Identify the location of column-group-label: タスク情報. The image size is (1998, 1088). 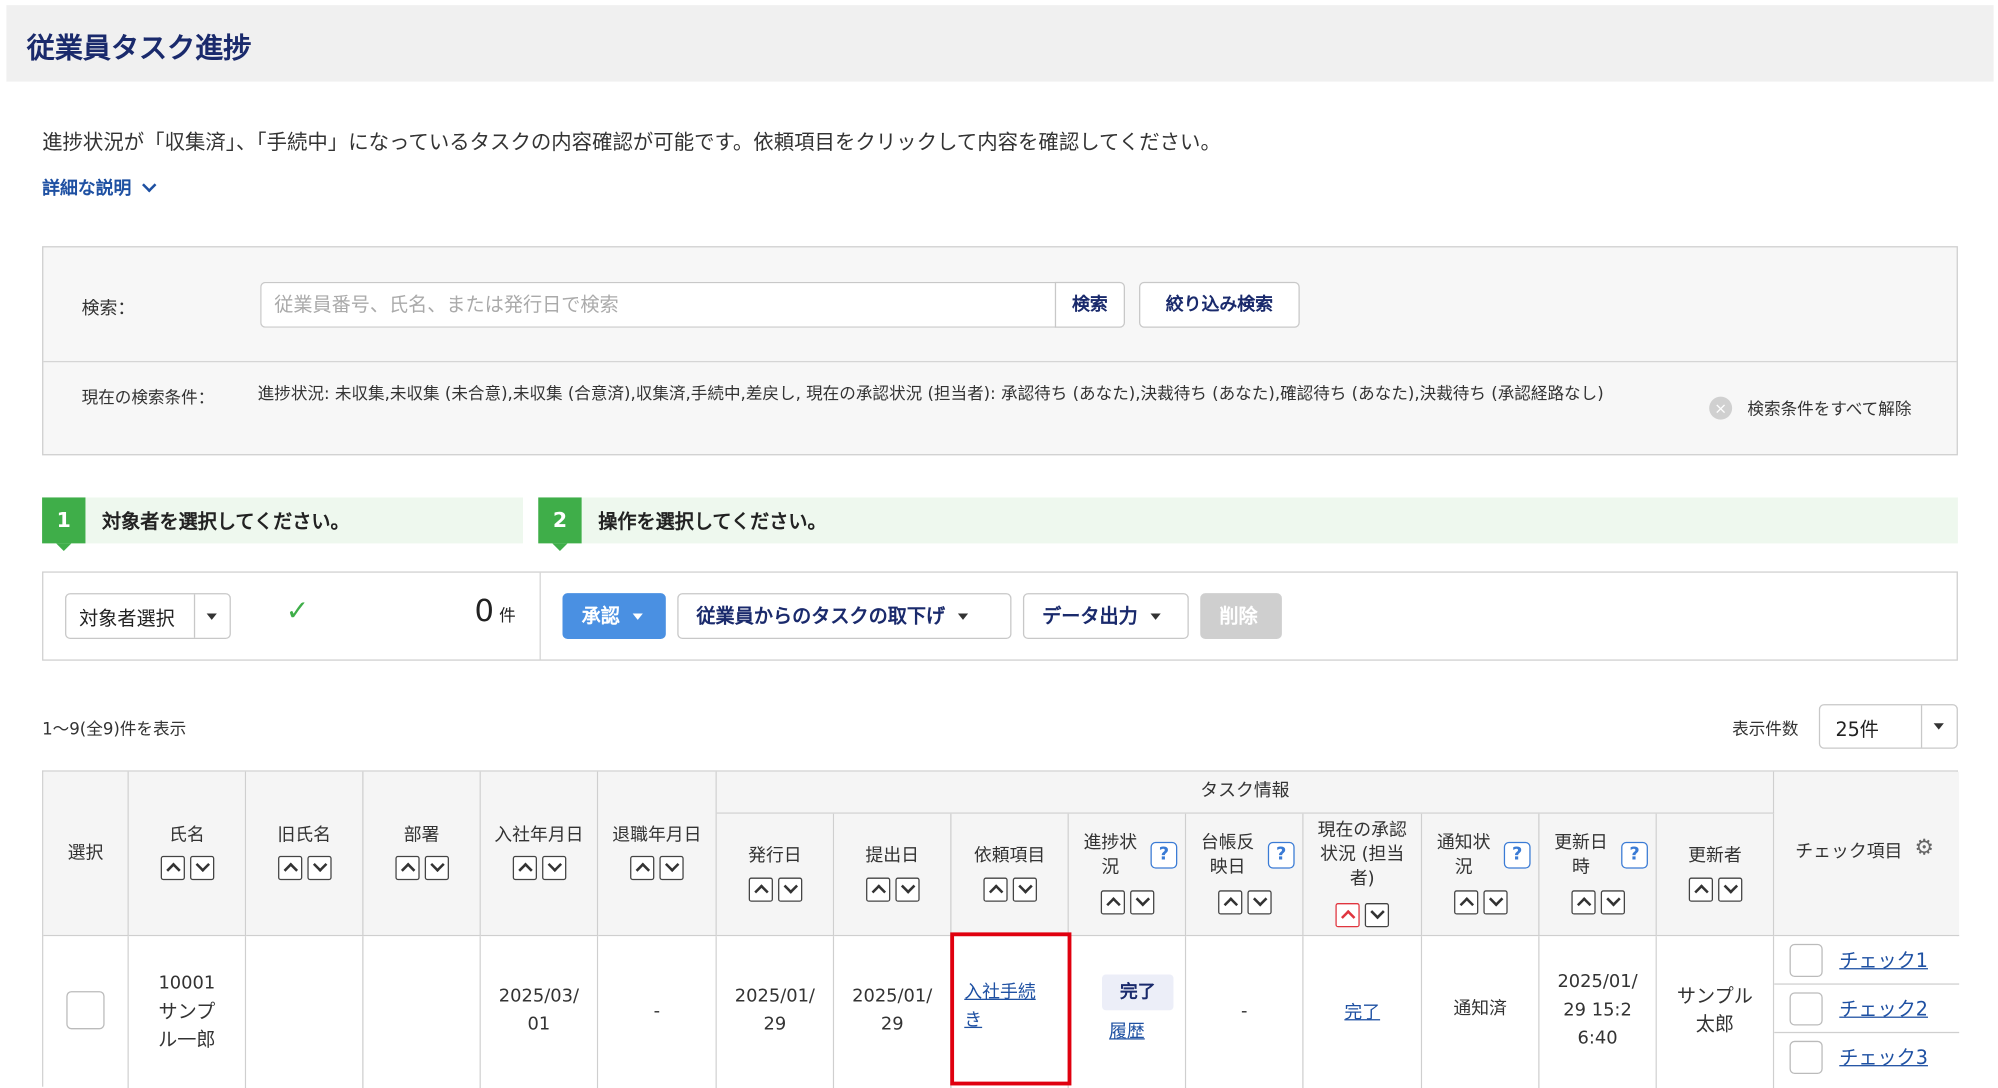
(1245, 791).